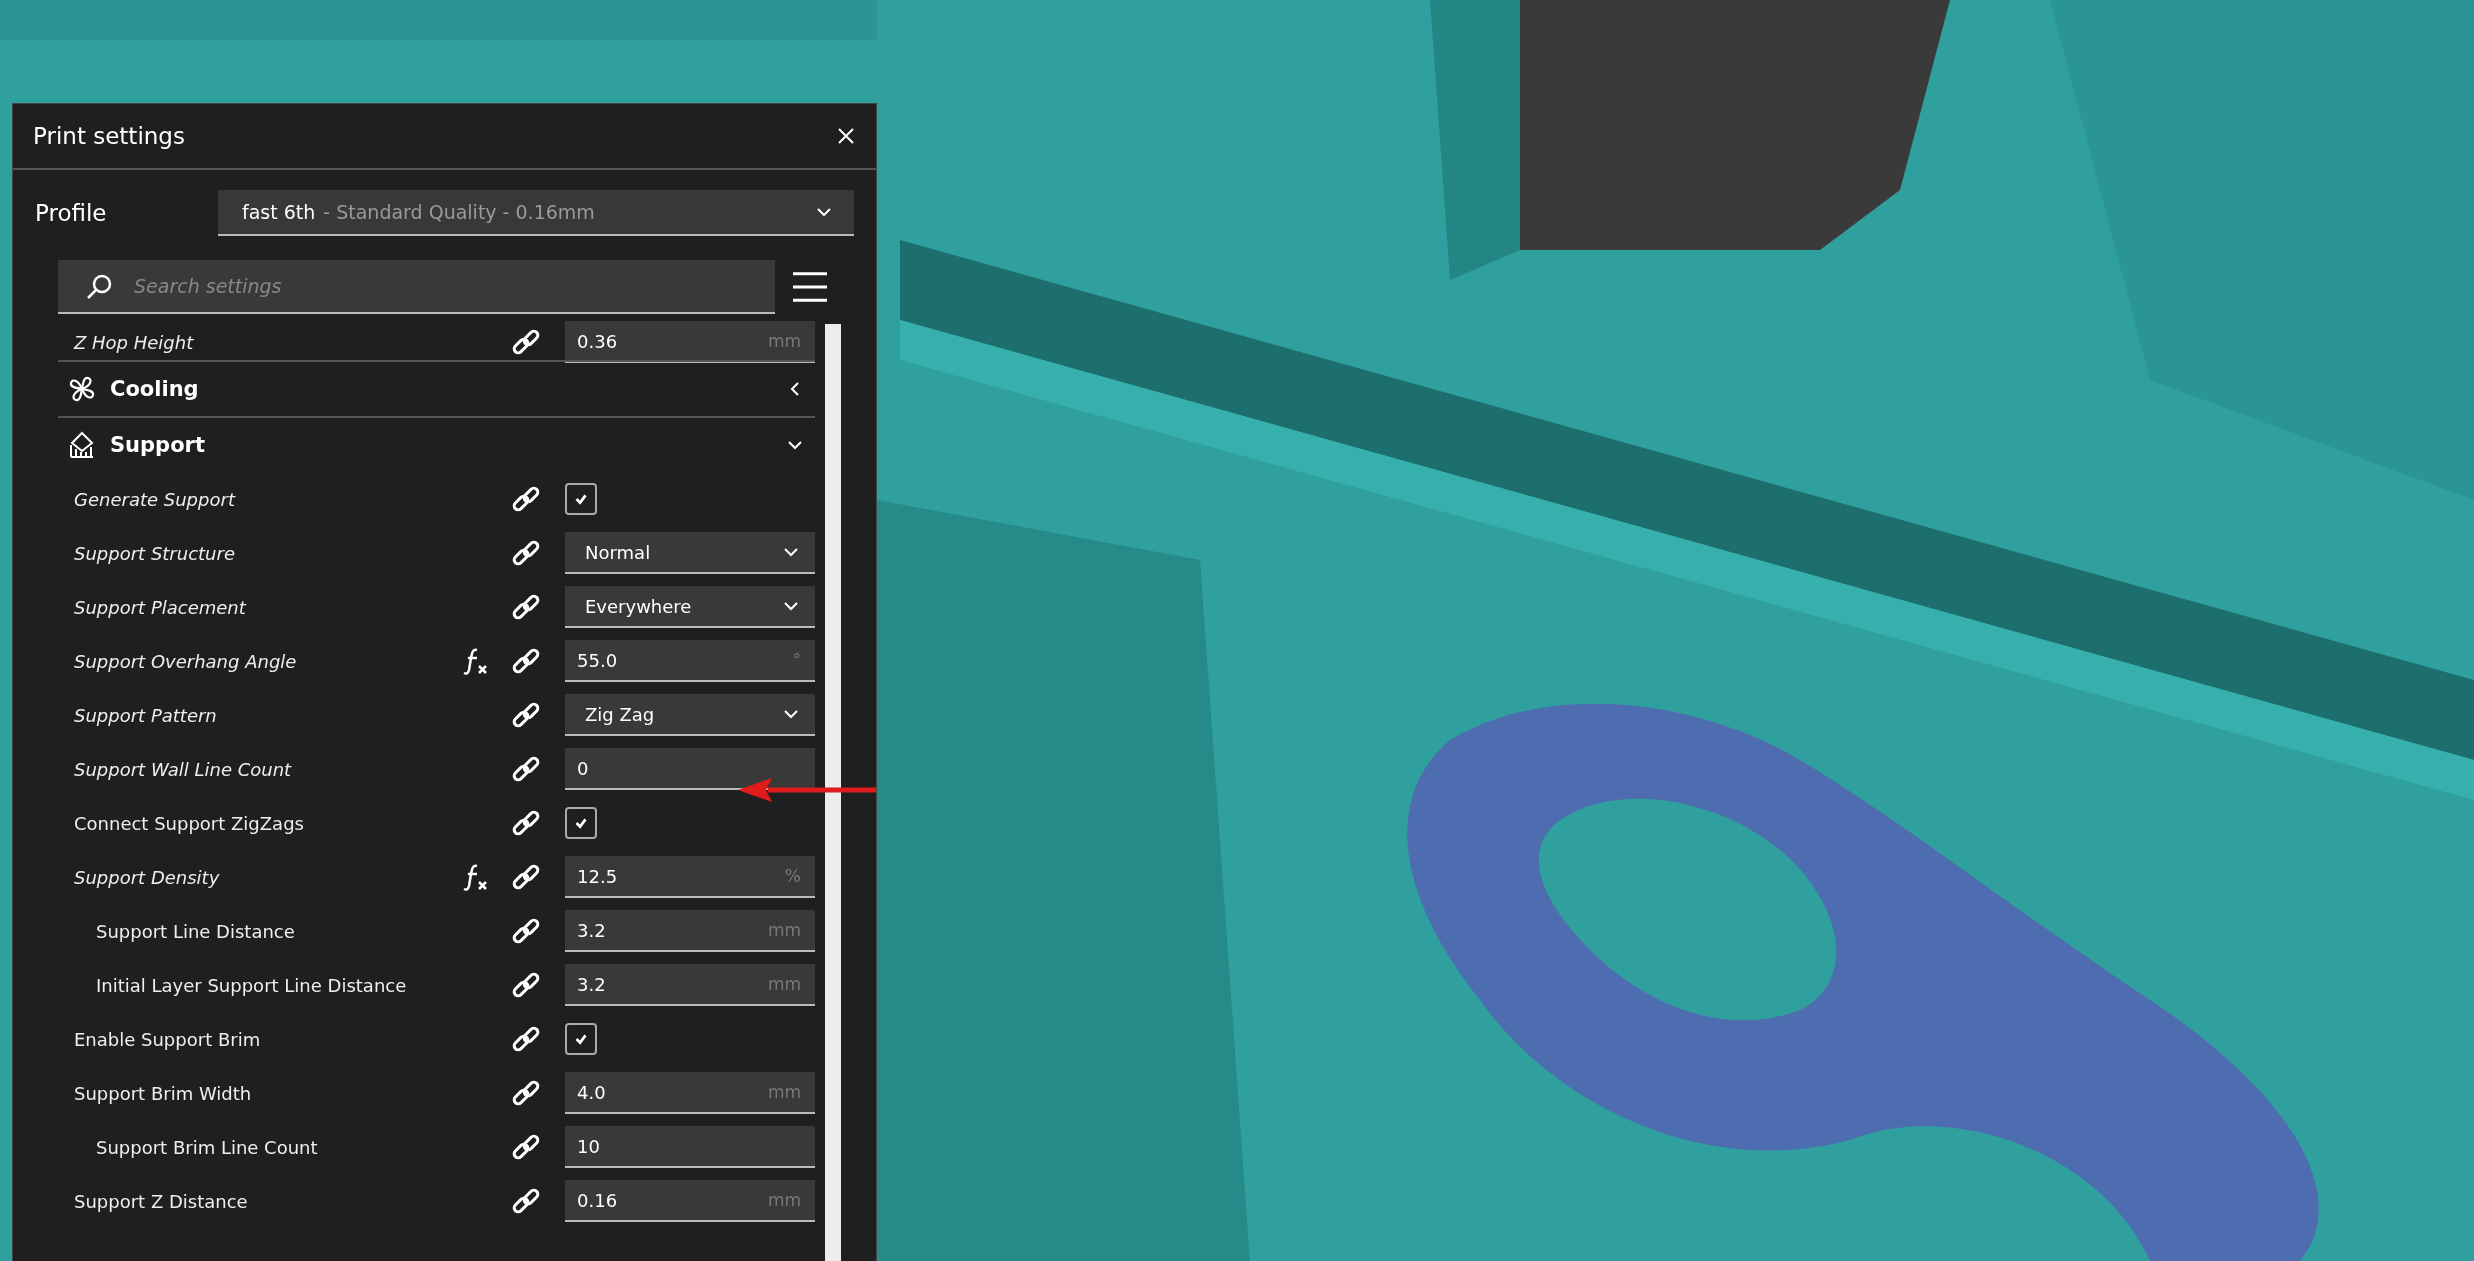 The width and height of the screenshot is (2474, 1261). I want to click on search-field: Search settings, so click(416, 287).